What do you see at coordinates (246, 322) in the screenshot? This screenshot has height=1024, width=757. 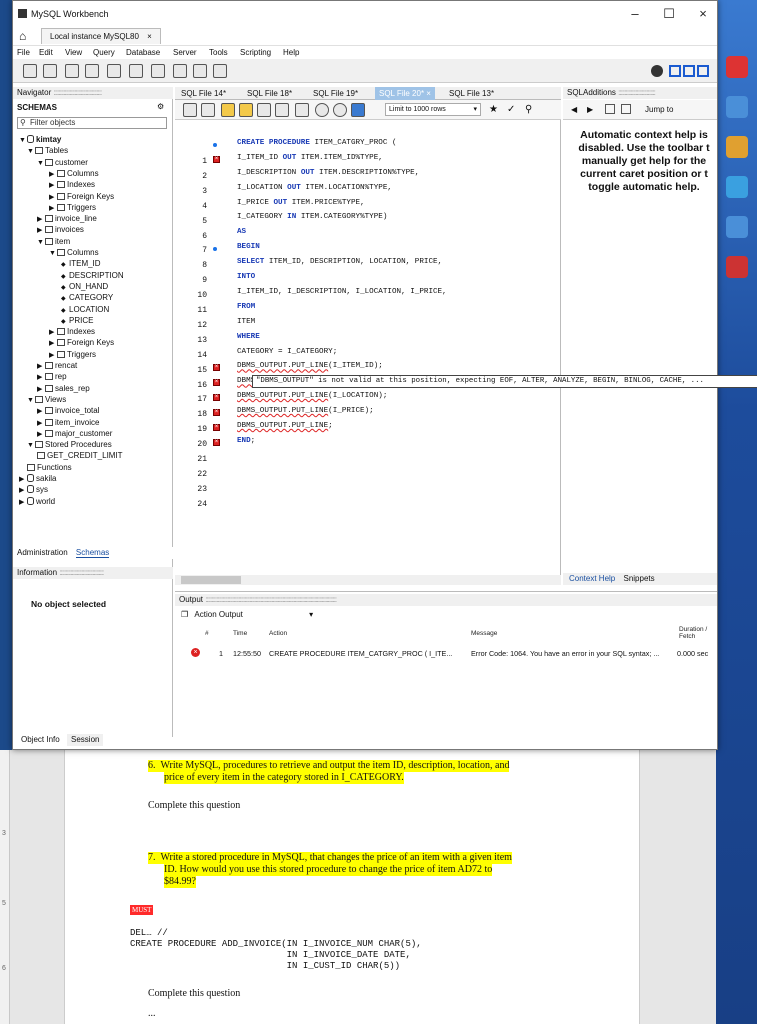 I see `code-line: ITEM` at bounding box center [246, 322].